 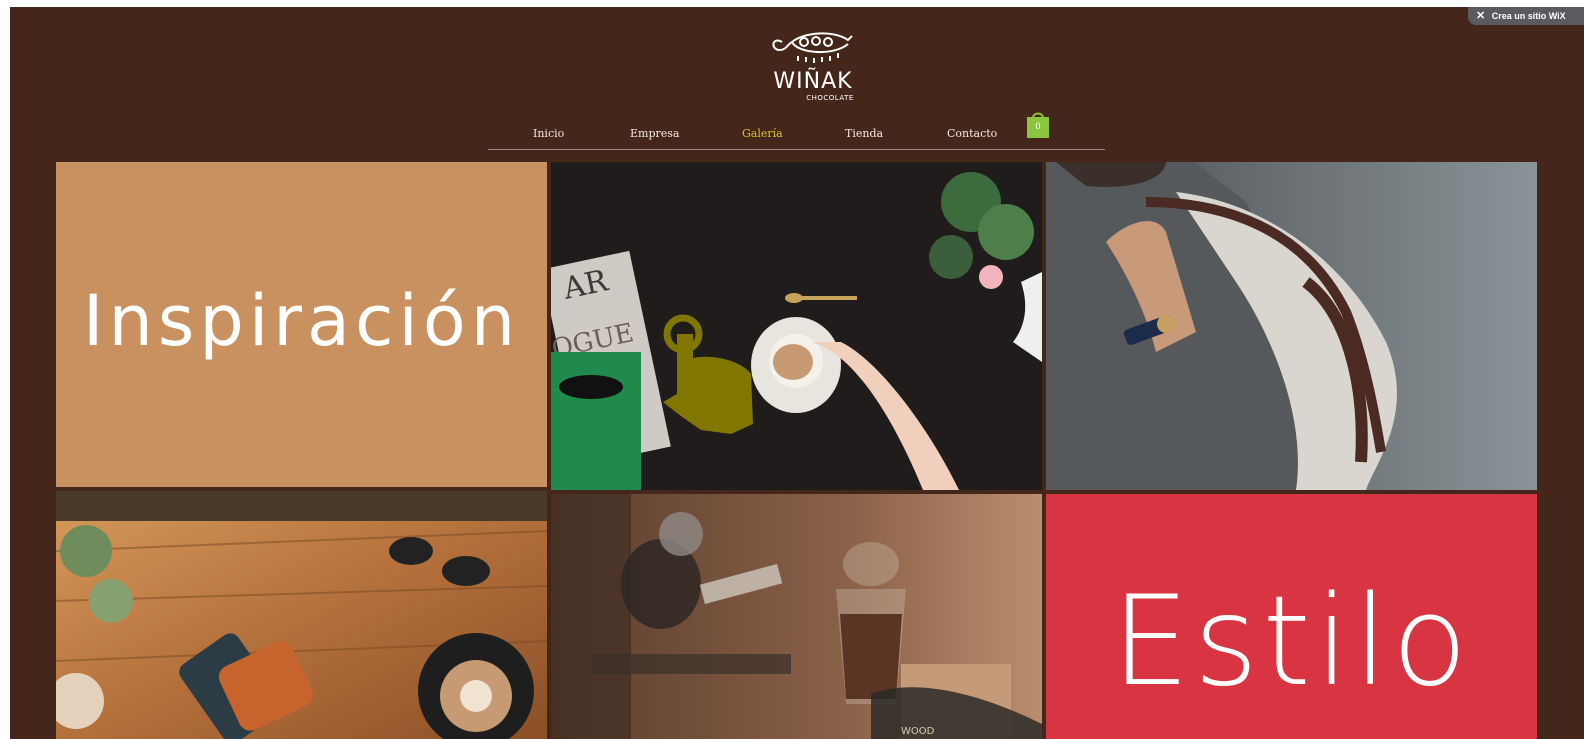 What do you see at coordinates (830, 98) in the screenshot?
I see `brand-subtitle: CHOCOLATE` at bounding box center [830, 98].